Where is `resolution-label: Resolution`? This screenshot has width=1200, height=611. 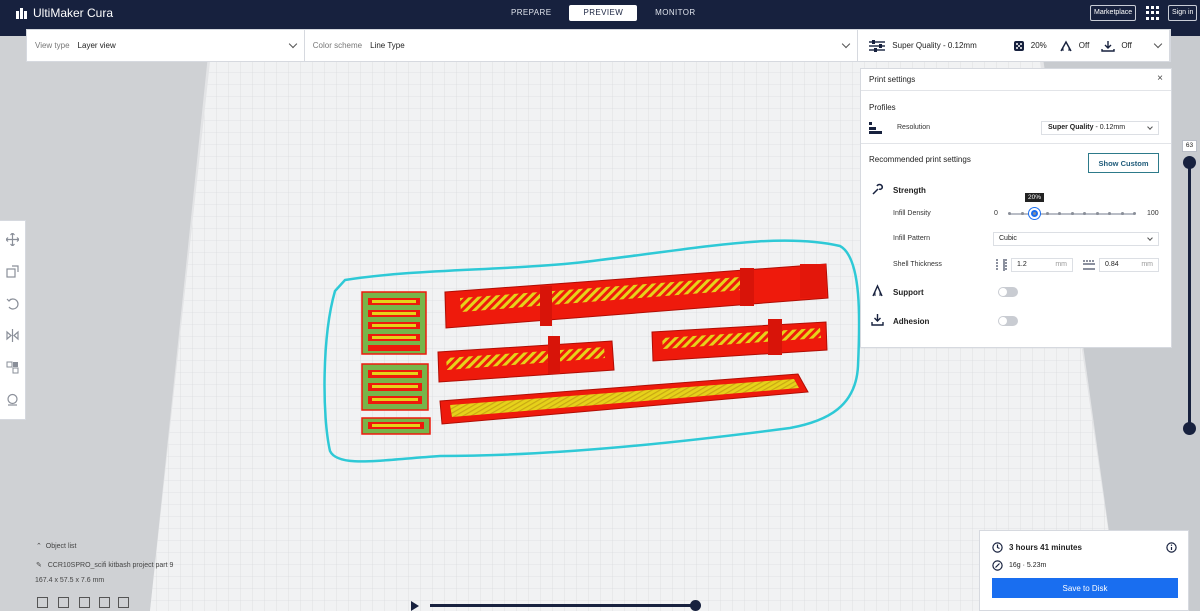
resolution-label: Resolution is located at coordinates (914, 127).